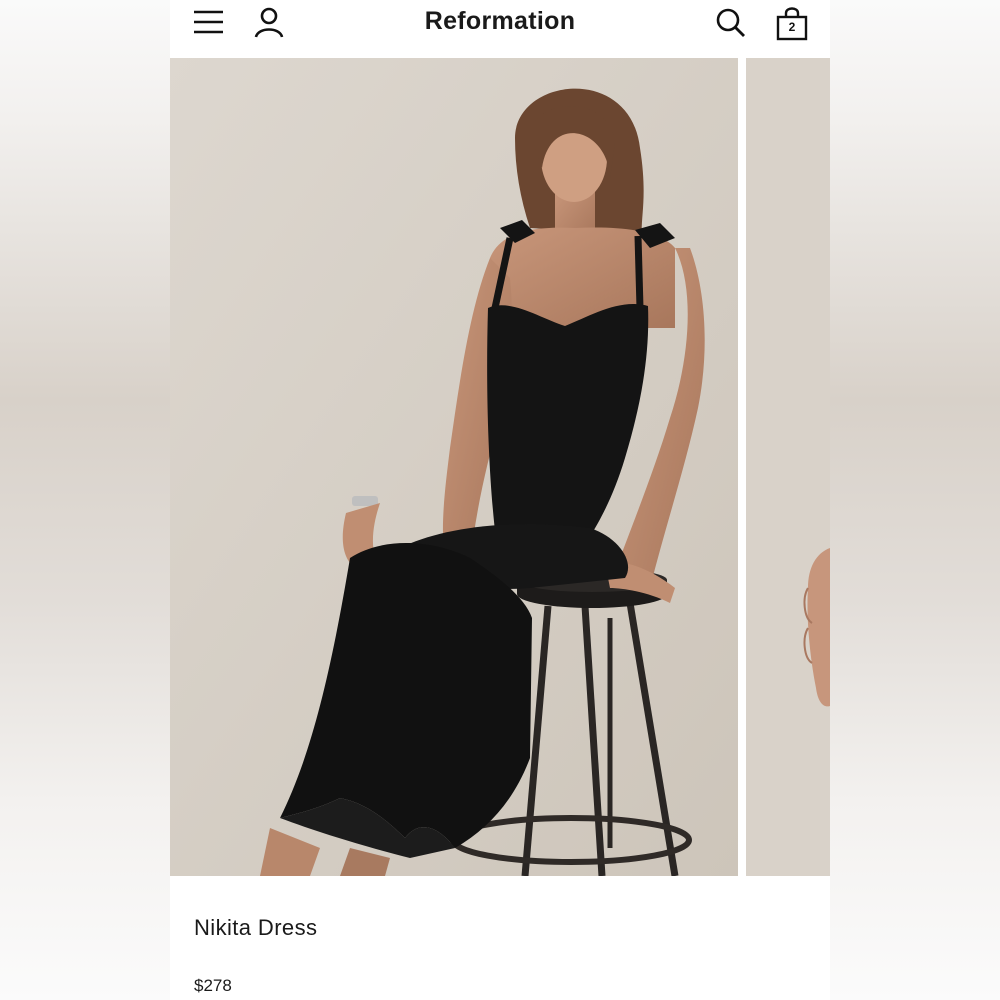 Image resolution: width=1000 pixels, height=1000 pixels. What do you see at coordinates (213, 985) in the screenshot?
I see `product-price: $278` at bounding box center [213, 985].